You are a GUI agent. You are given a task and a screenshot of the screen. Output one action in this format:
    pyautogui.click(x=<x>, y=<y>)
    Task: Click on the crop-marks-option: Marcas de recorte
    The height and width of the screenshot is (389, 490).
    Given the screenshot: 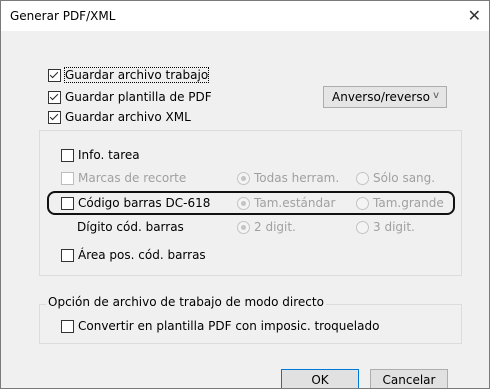 What is the action you would take?
    pyautogui.click(x=123, y=178)
    